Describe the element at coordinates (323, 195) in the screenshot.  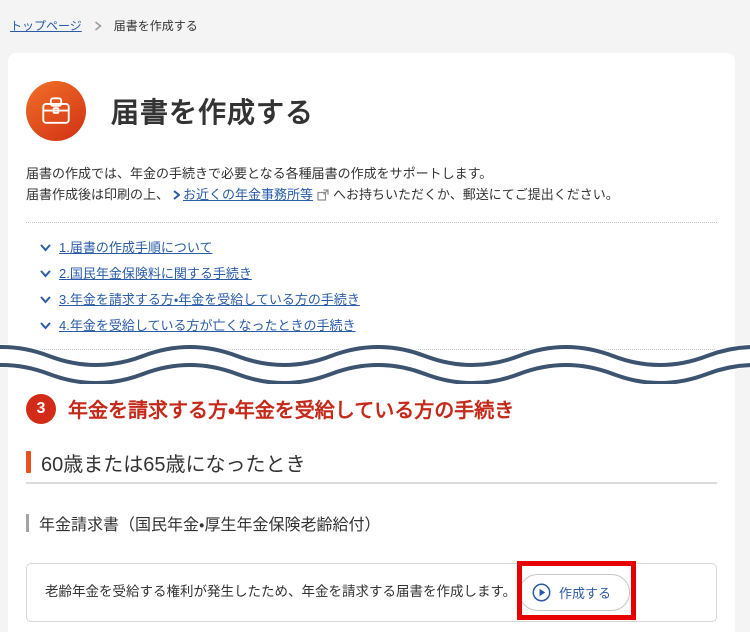
I see `external-link-icon` at that location.